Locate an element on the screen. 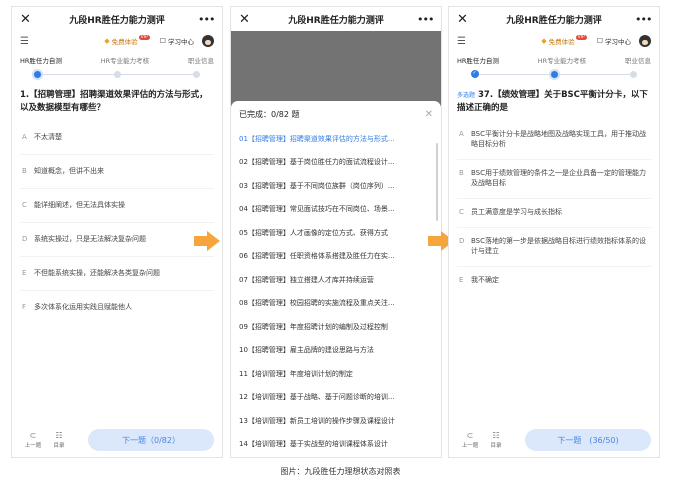 The height and width of the screenshot is (487, 681). chevron-left-circle-icon: ⊂ is located at coordinates (33, 435).